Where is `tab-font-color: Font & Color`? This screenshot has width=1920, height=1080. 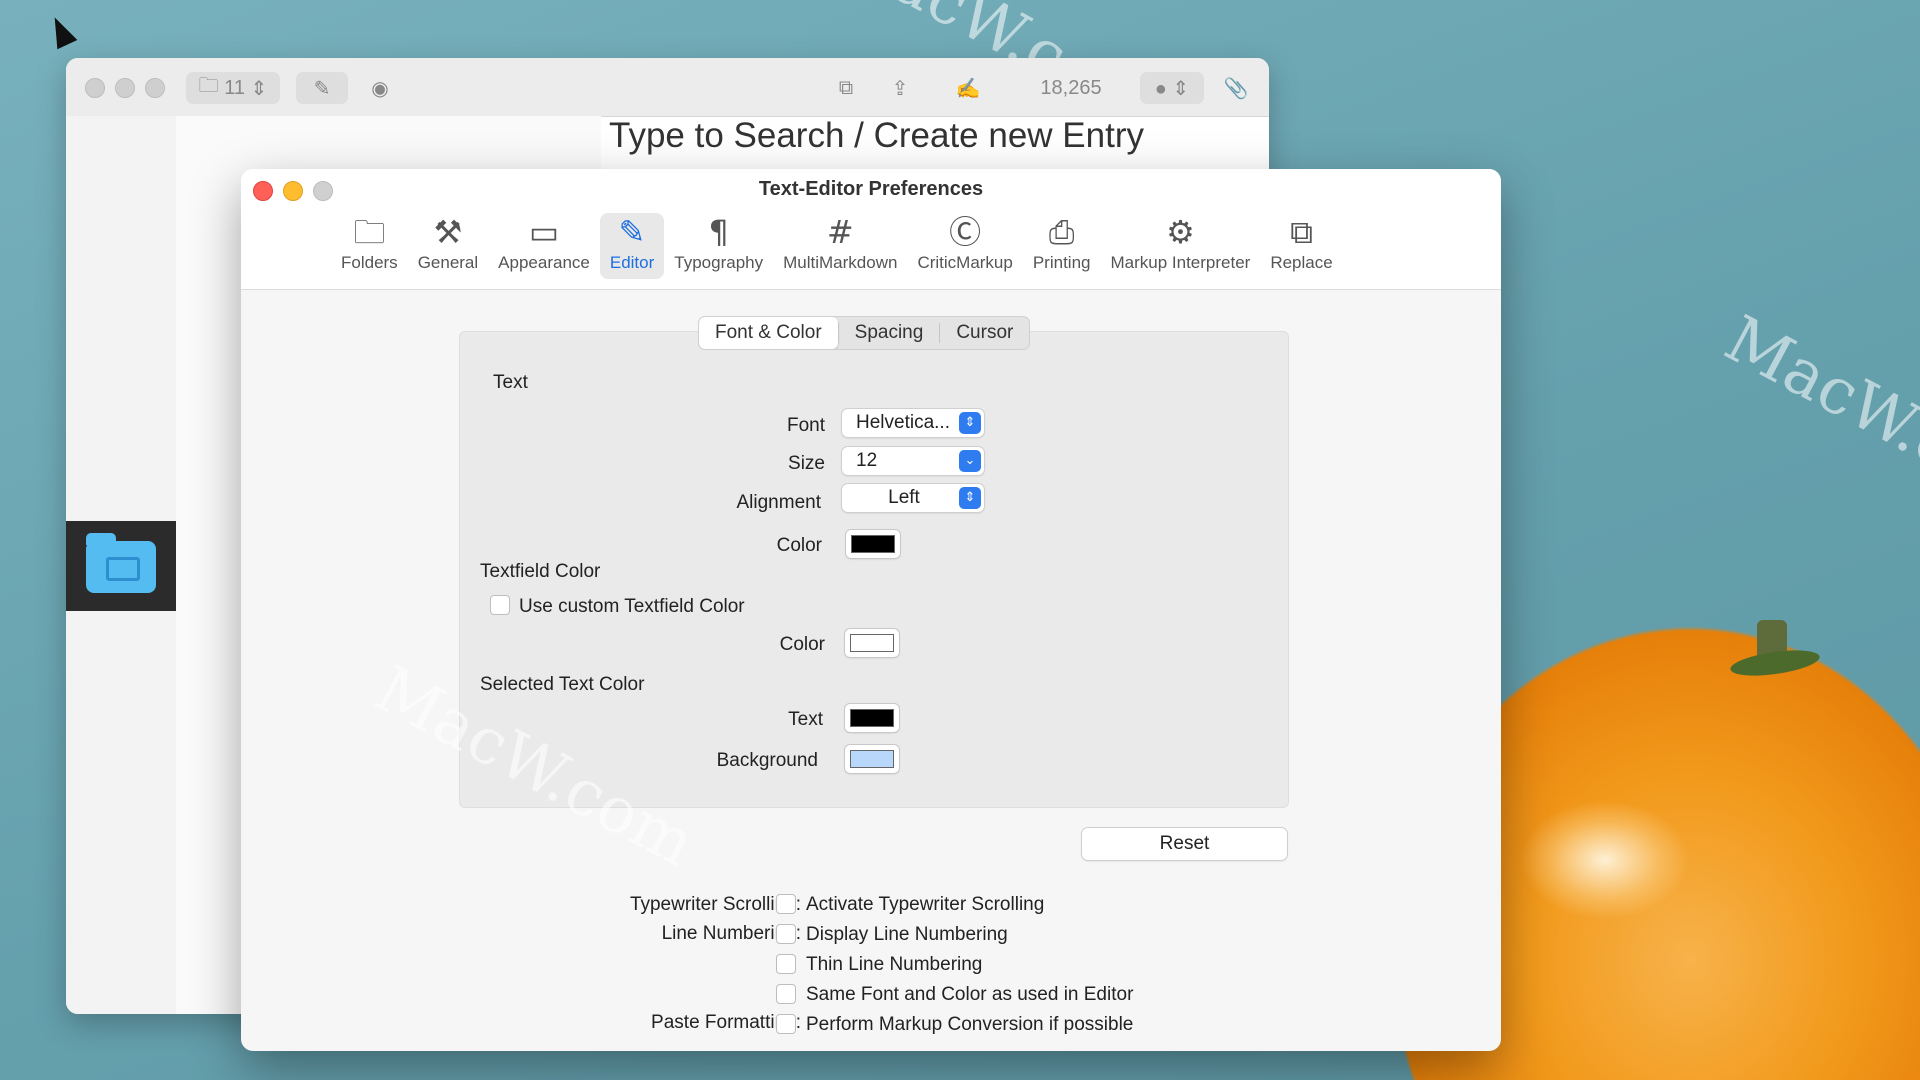 tab-font-color: Font & Color is located at coordinates (768, 333).